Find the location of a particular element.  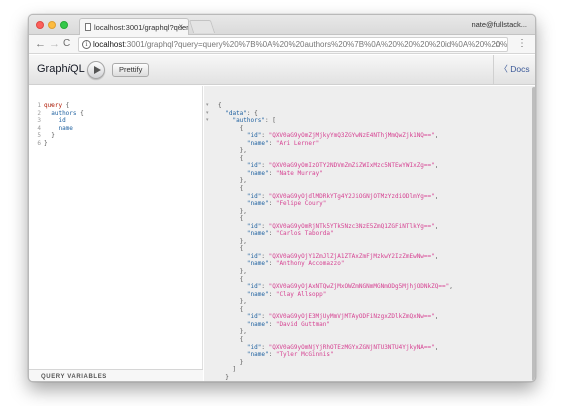

reload-button: C is located at coordinates (66, 44).